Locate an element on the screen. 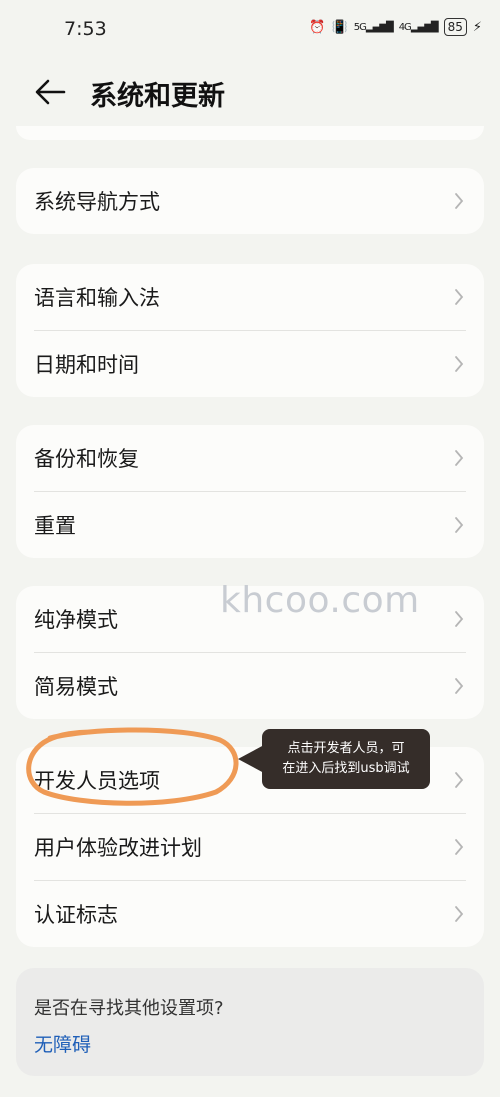 The width and height of the screenshot is (500, 1097). settings-item-date-time: 日期和时间 is located at coordinates (250, 364).